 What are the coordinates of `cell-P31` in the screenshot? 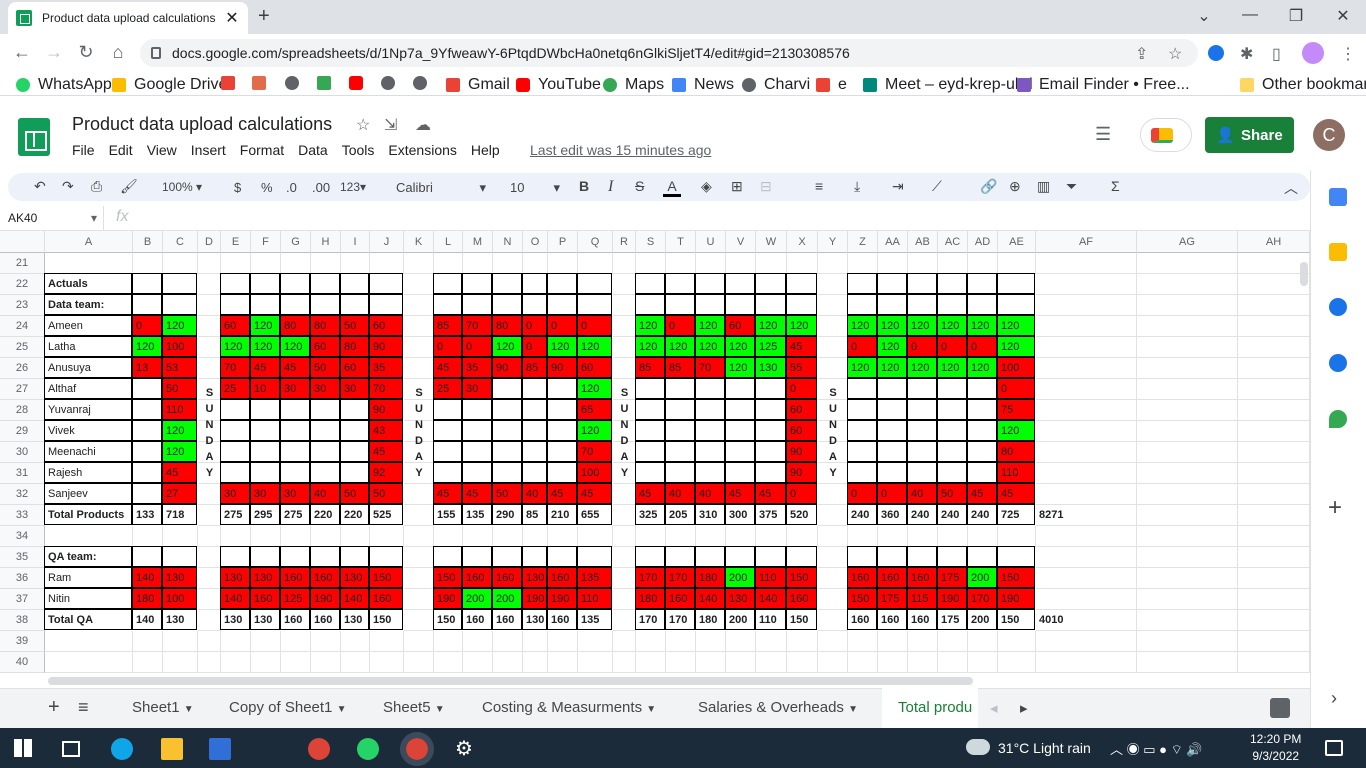 It's located at (562, 472).